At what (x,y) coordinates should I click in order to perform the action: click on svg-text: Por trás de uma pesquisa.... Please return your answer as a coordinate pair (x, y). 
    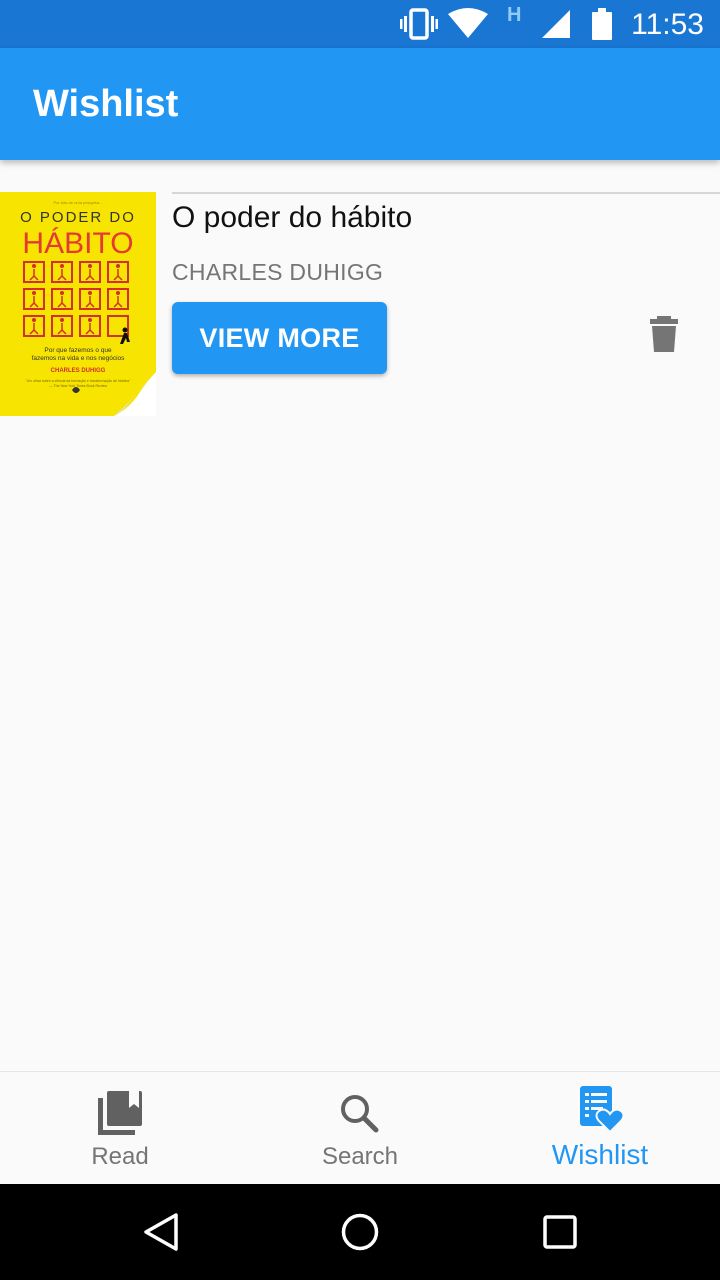
    Looking at the image, I should click on (78, 202).